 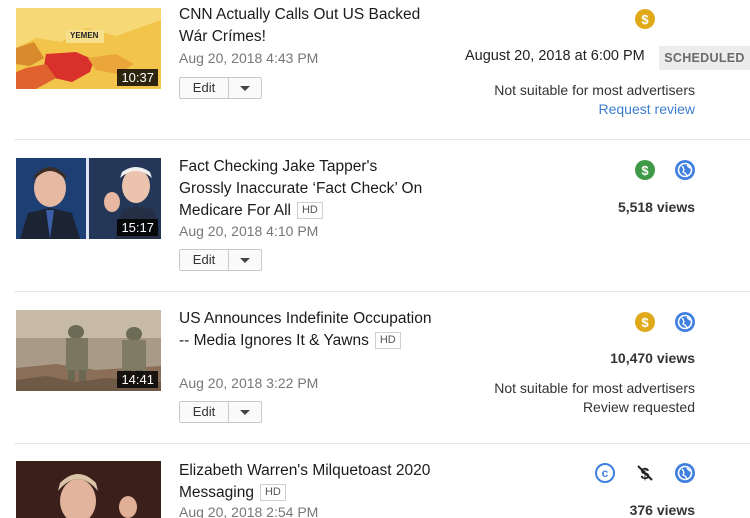 I want to click on video-duration: 15:17, so click(x=137, y=227).